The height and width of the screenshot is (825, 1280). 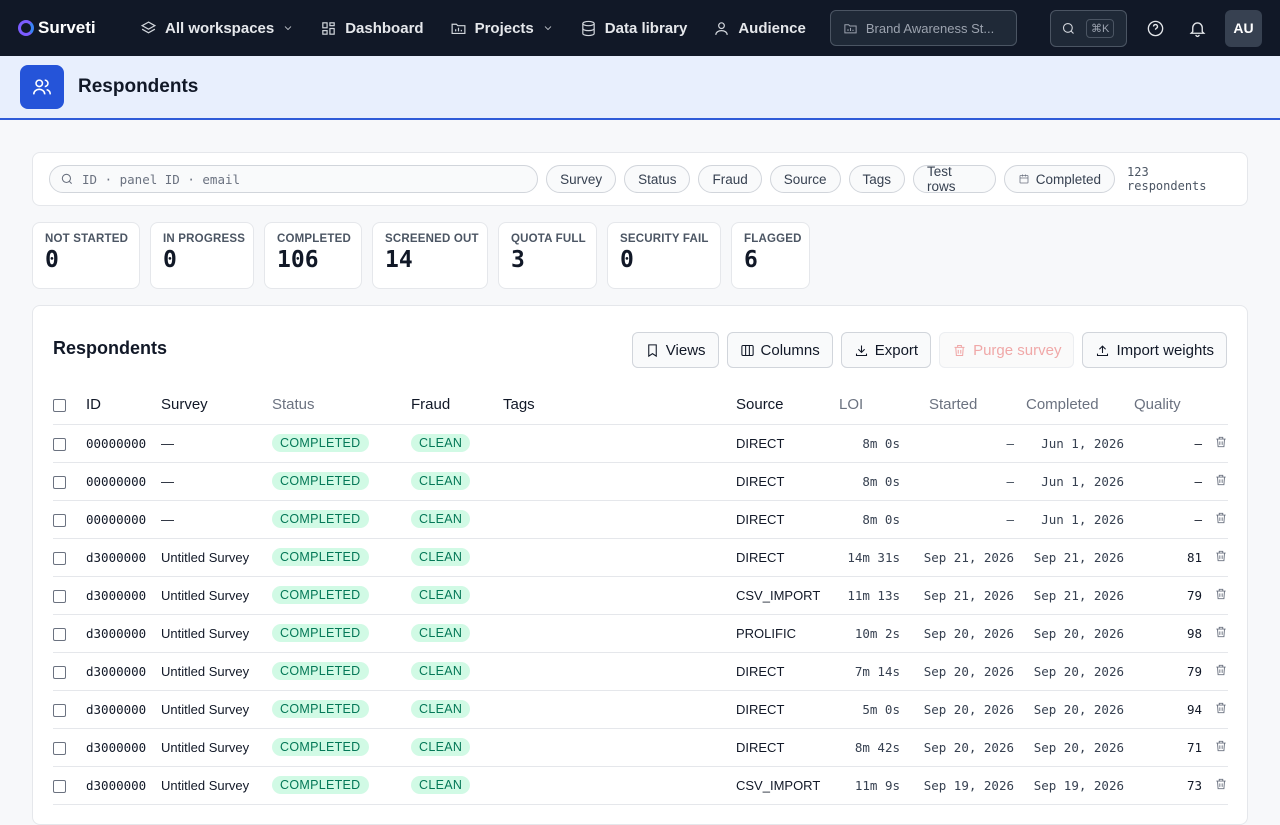 What do you see at coordinates (1155, 28) in the screenshot?
I see `help-button` at bounding box center [1155, 28].